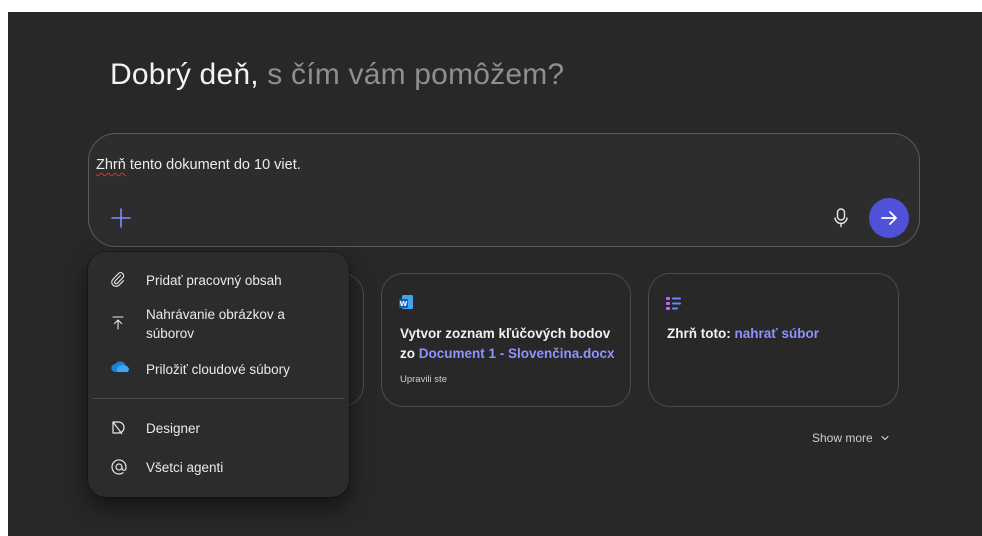 The image size is (982, 536). Describe the element at coordinates (118, 279) in the screenshot. I see `paperclip-icon` at that location.